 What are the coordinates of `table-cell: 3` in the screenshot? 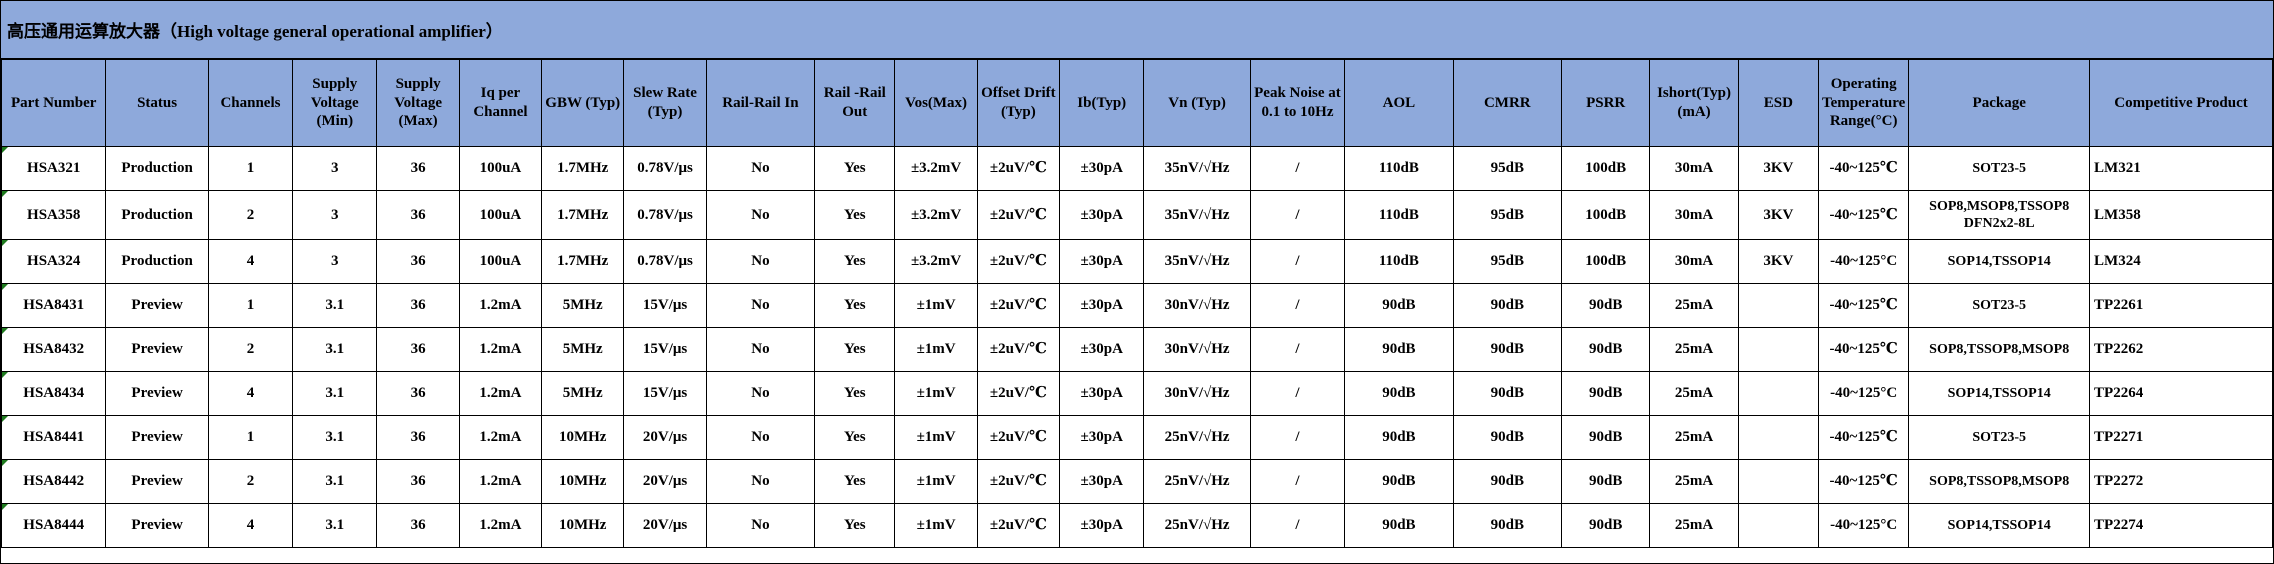 It's located at (335, 215).